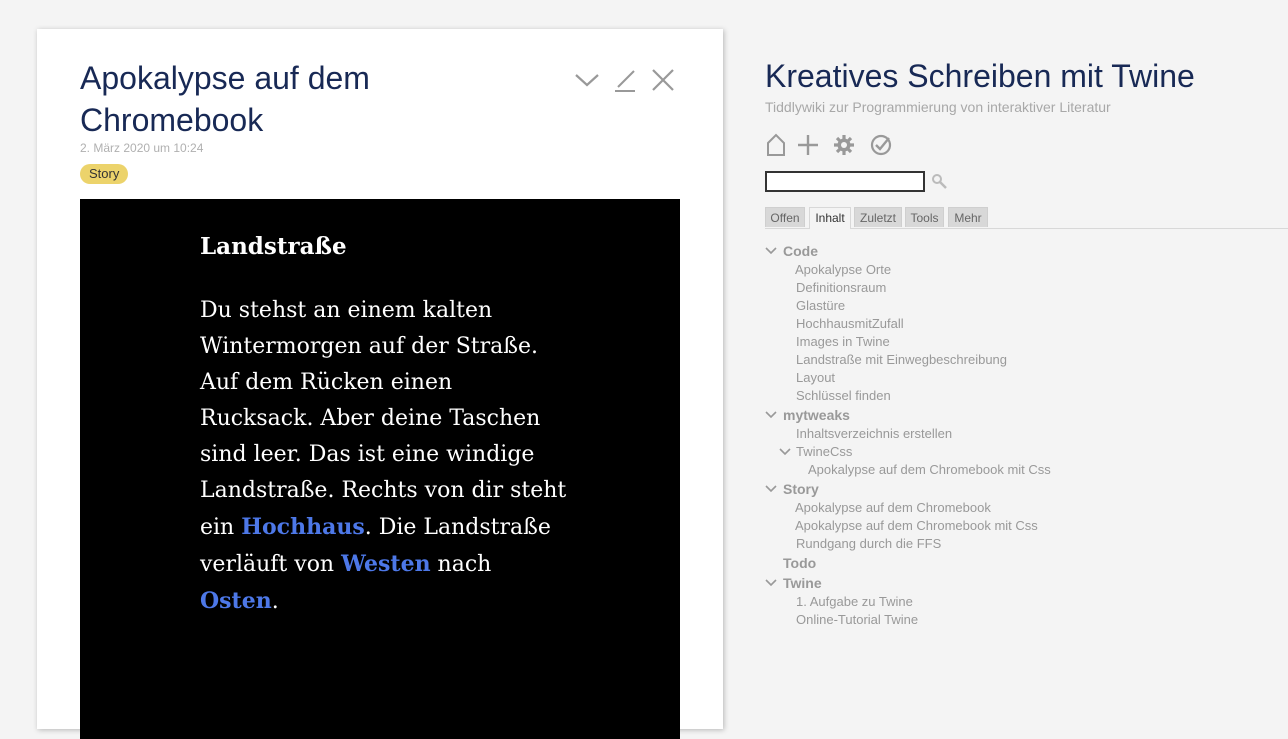 This screenshot has height=739, width=1288. What do you see at coordinates (142, 148) in the screenshot?
I see `tiddler-date: 2. März 2020 um 10:24` at bounding box center [142, 148].